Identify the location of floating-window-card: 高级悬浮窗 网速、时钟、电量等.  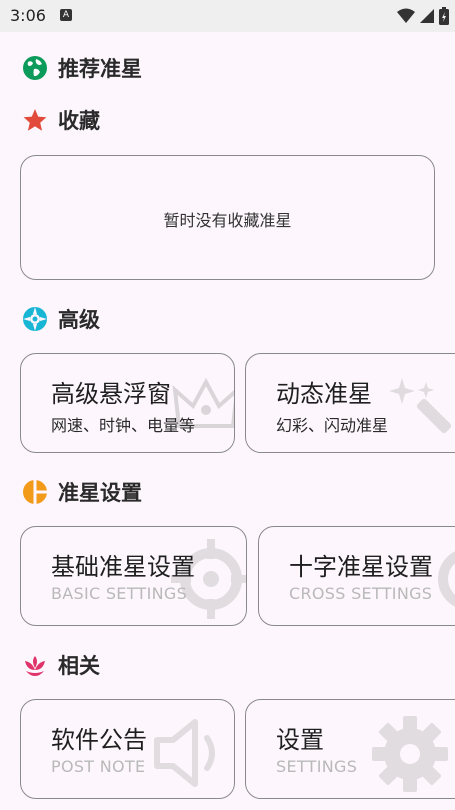
(127, 403).